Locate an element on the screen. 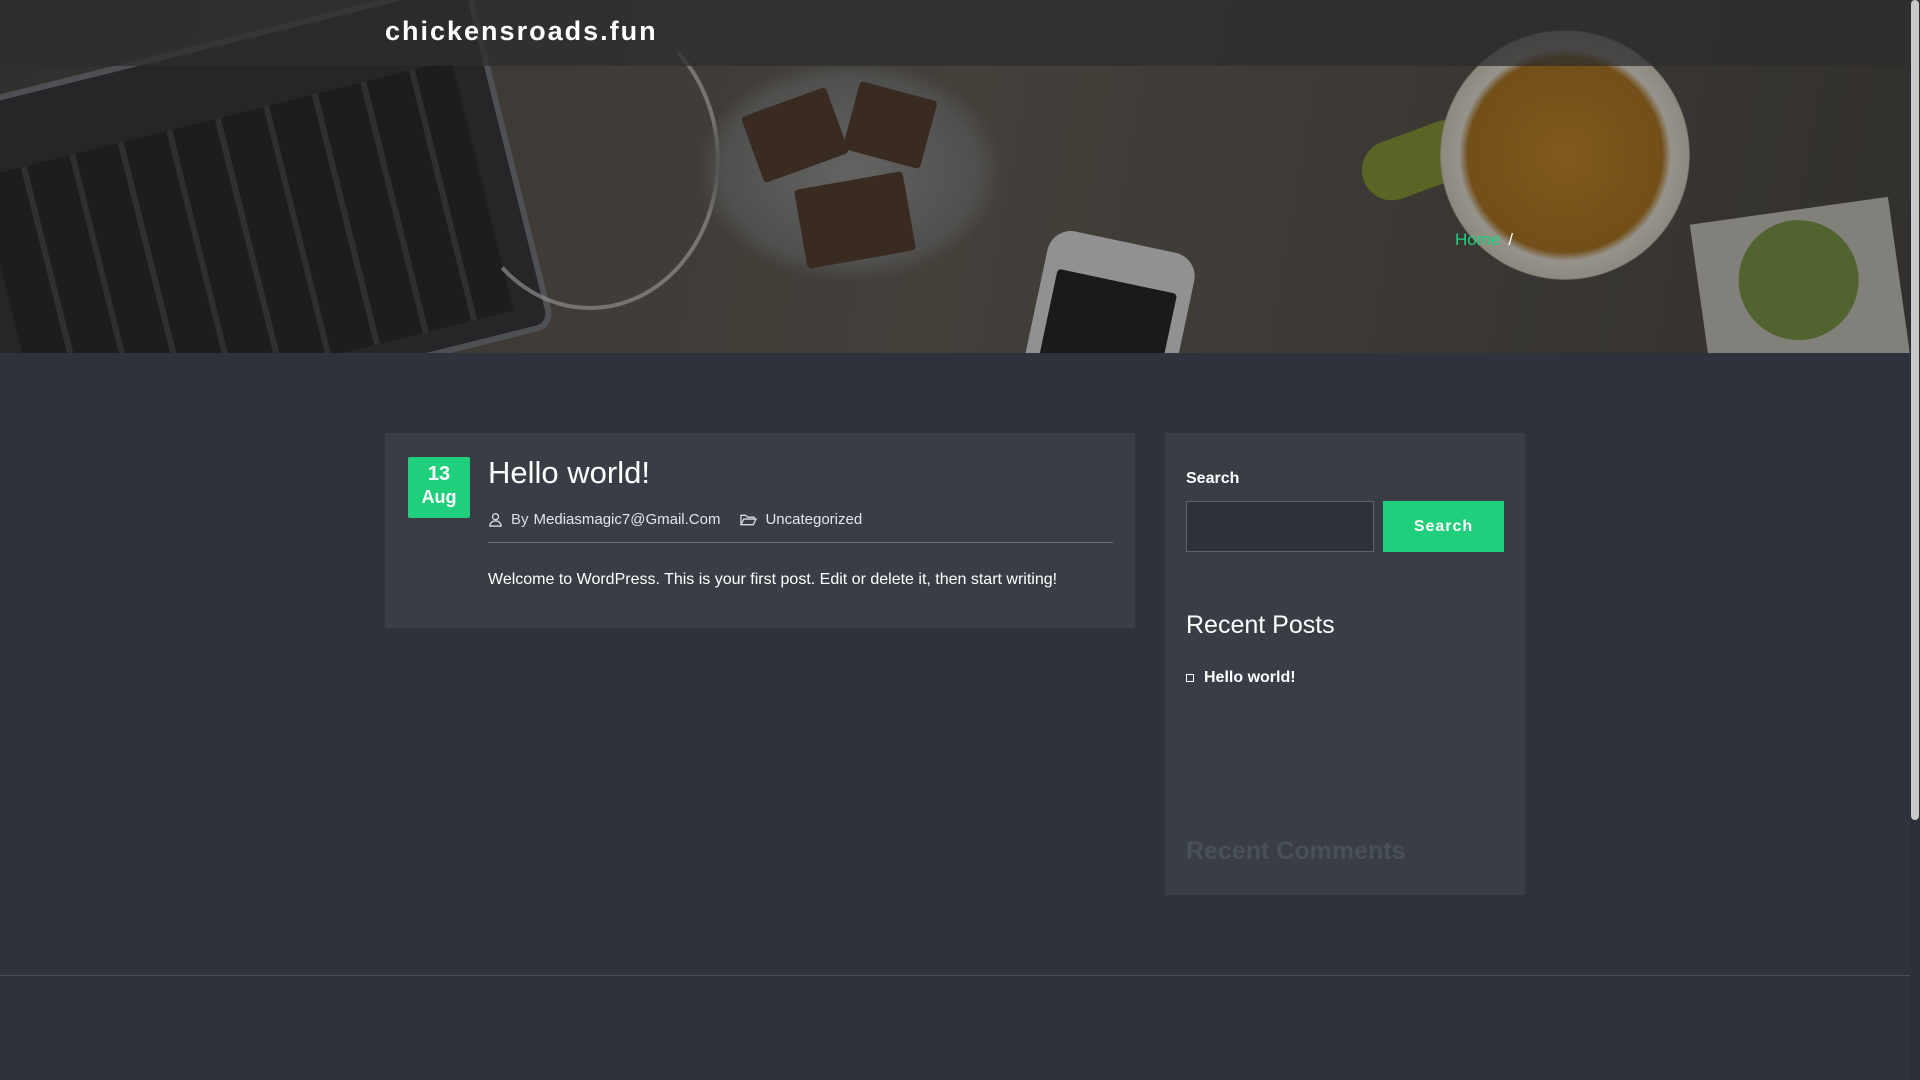 The image size is (1920, 1080). recent-posts-list: Hello world! is located at coordinates (1241, 678).